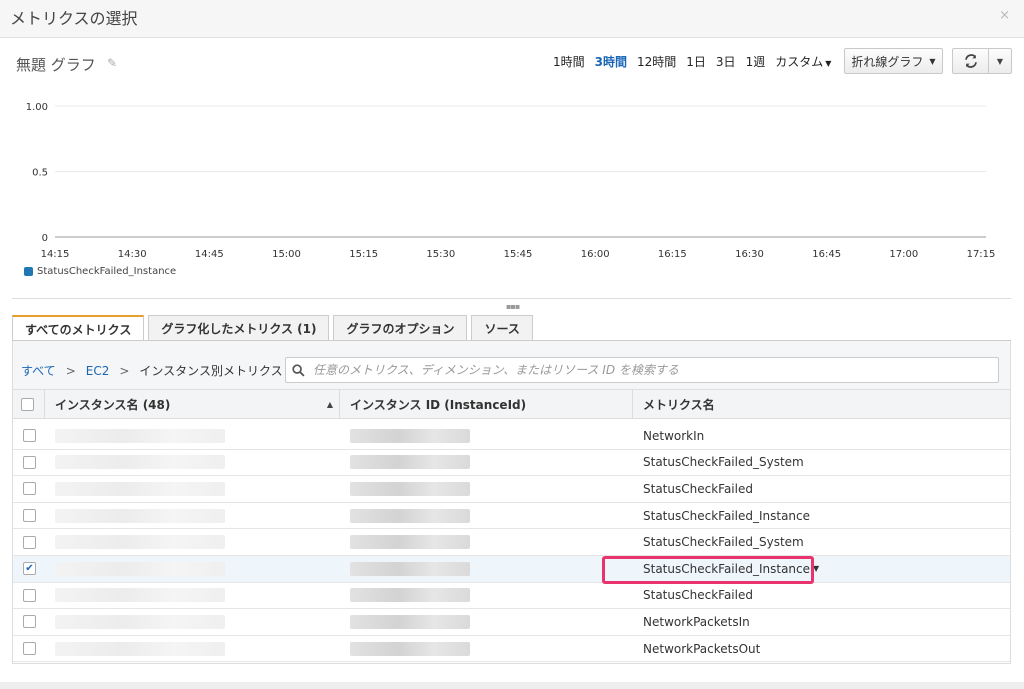  What do you see at coordinates (211, 371) in the screenshot?
I see `breadcrumb-current: インスタンス別メトリクス` at bounding box center [211, 371].